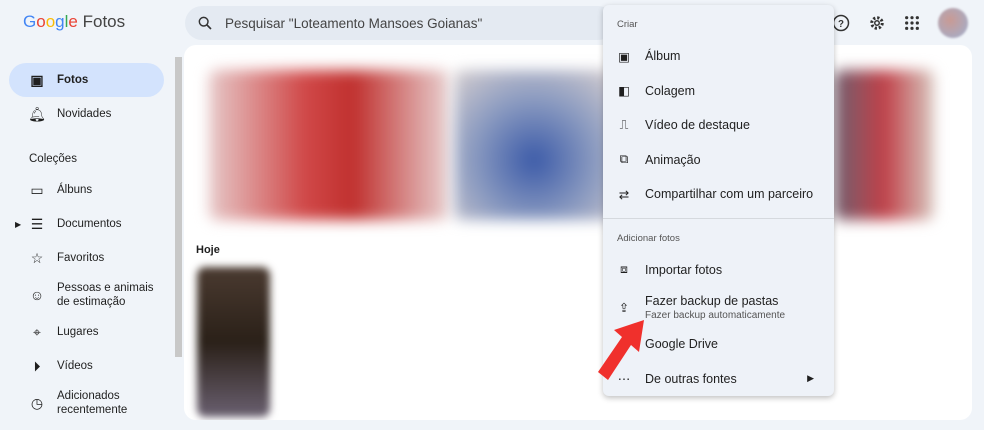  I want to click on menu-item-compartilhar-parceiro: ⇄ Compartilhar com um parceiro, so click(718, 194).